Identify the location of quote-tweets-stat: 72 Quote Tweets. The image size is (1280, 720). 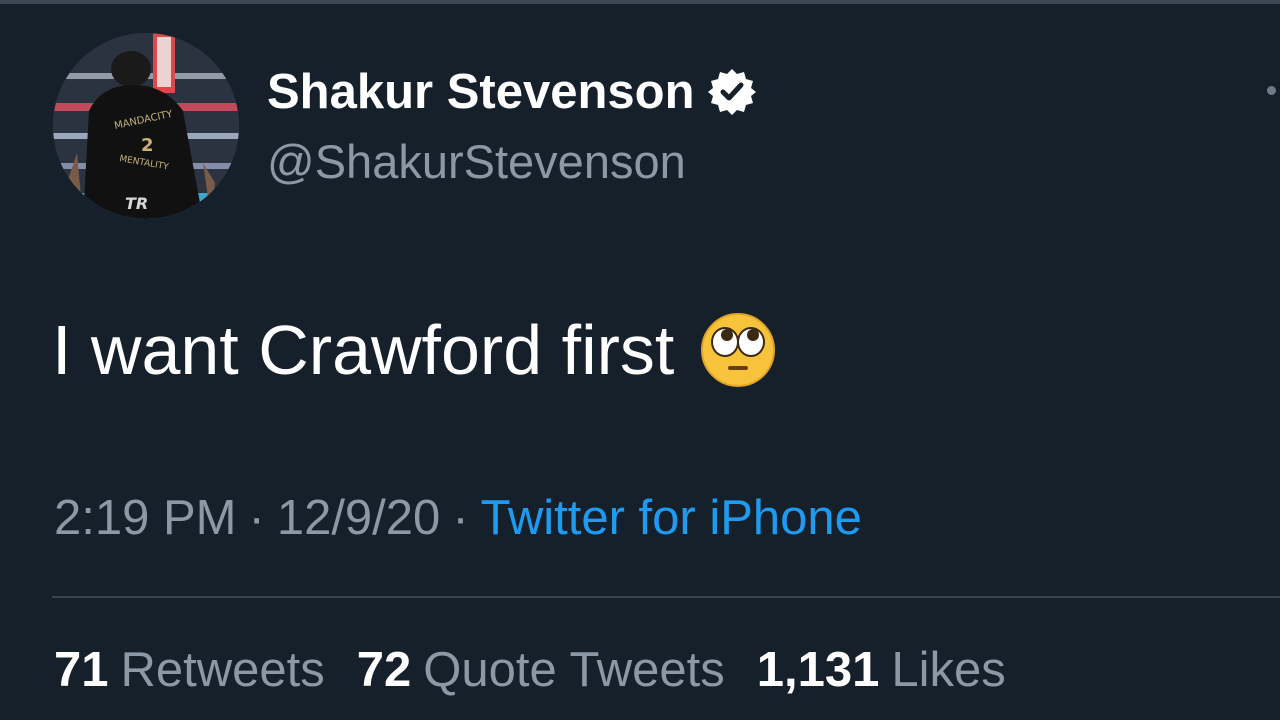
(541, 670).